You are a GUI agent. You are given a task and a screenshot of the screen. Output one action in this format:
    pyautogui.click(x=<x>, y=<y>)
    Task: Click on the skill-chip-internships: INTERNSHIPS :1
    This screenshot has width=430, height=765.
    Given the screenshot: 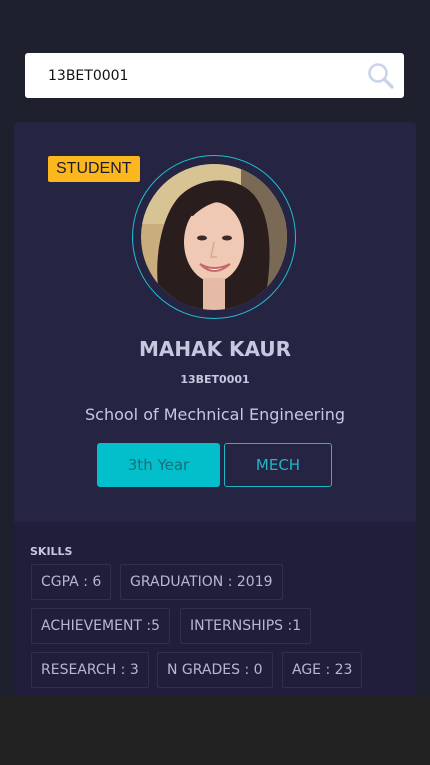 What is the action you would take?
    pyautogui.click(x=246, y=626)
    